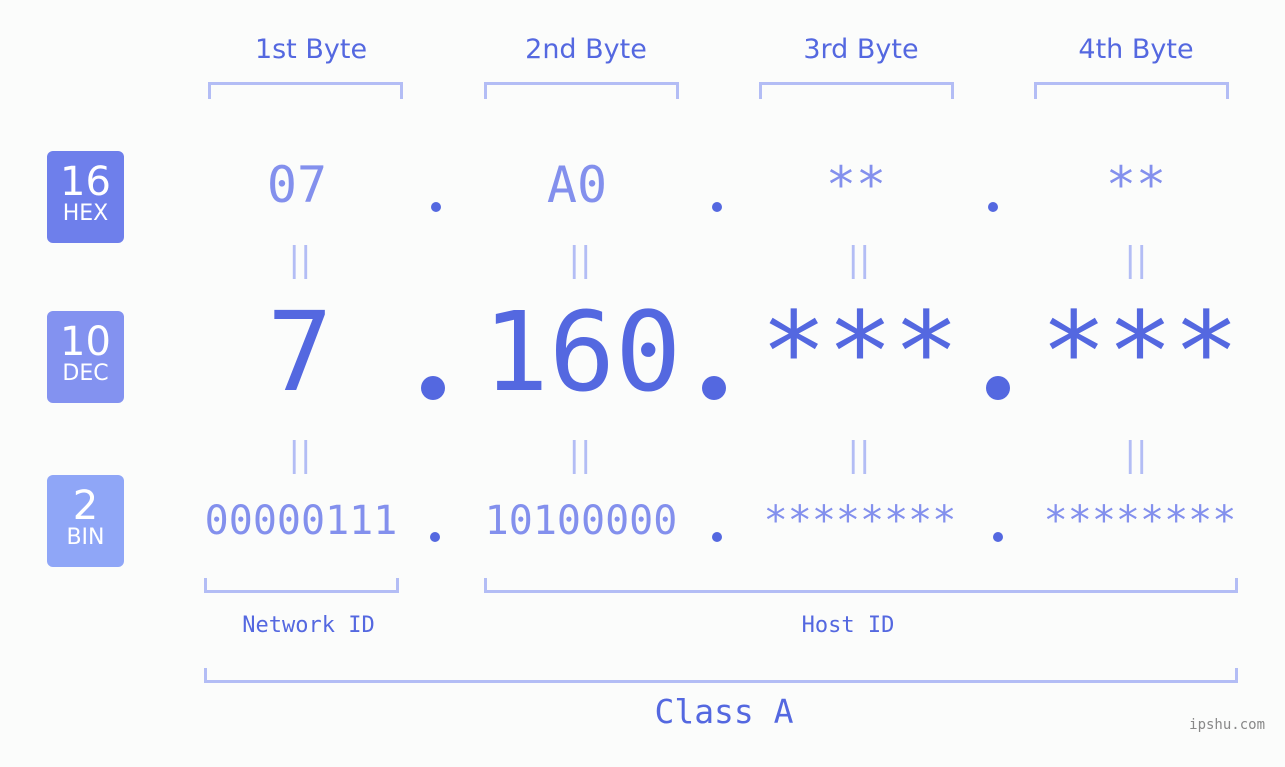 The width and height of the screenshot is (1285, 767). Describe the element at coordinates (311, 49) in the screenshot. I see `byte-header-1: 1st Byte` at that location.